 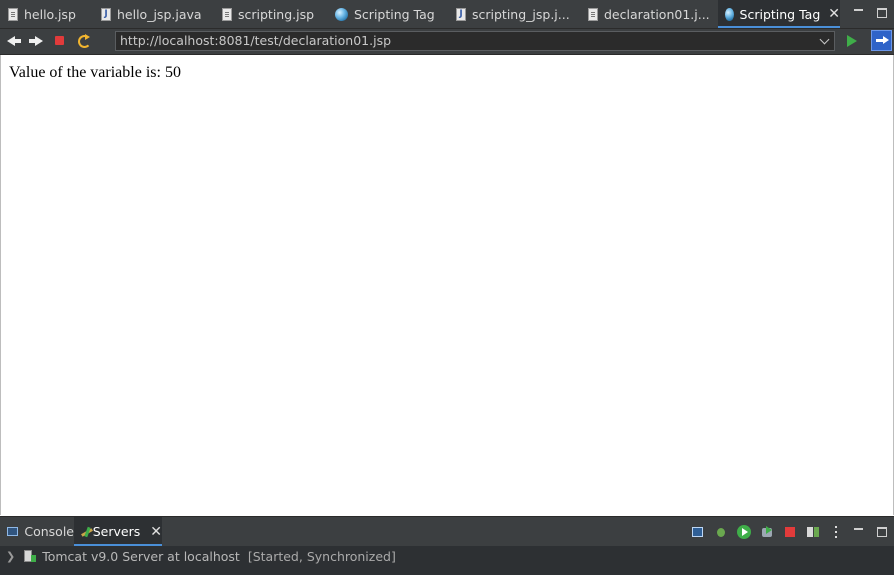 I want to click on tomcat-server-icon, so click(x=30, y=556).